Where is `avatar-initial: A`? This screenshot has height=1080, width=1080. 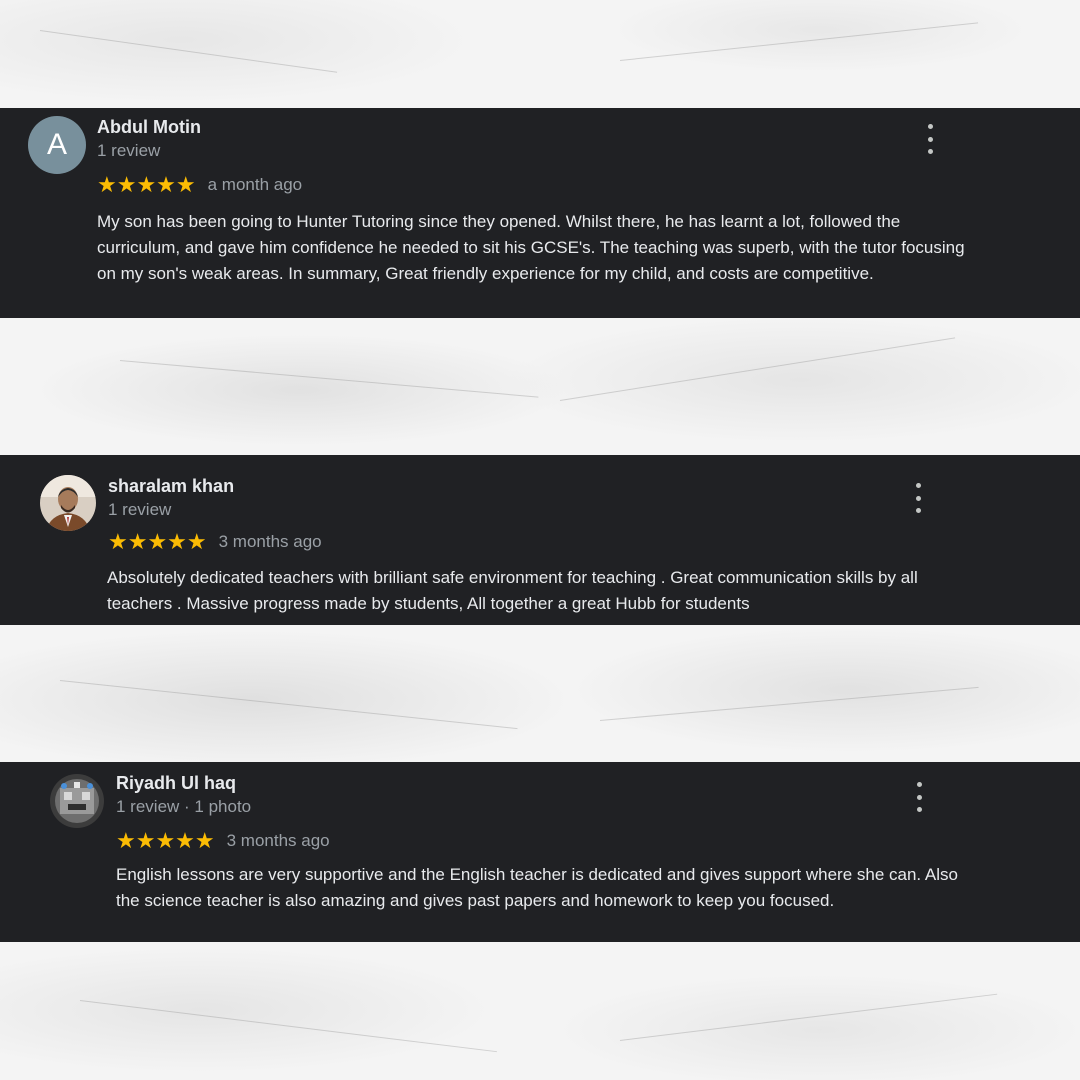 avatar-initial: A is located at coordinates (56, 144).